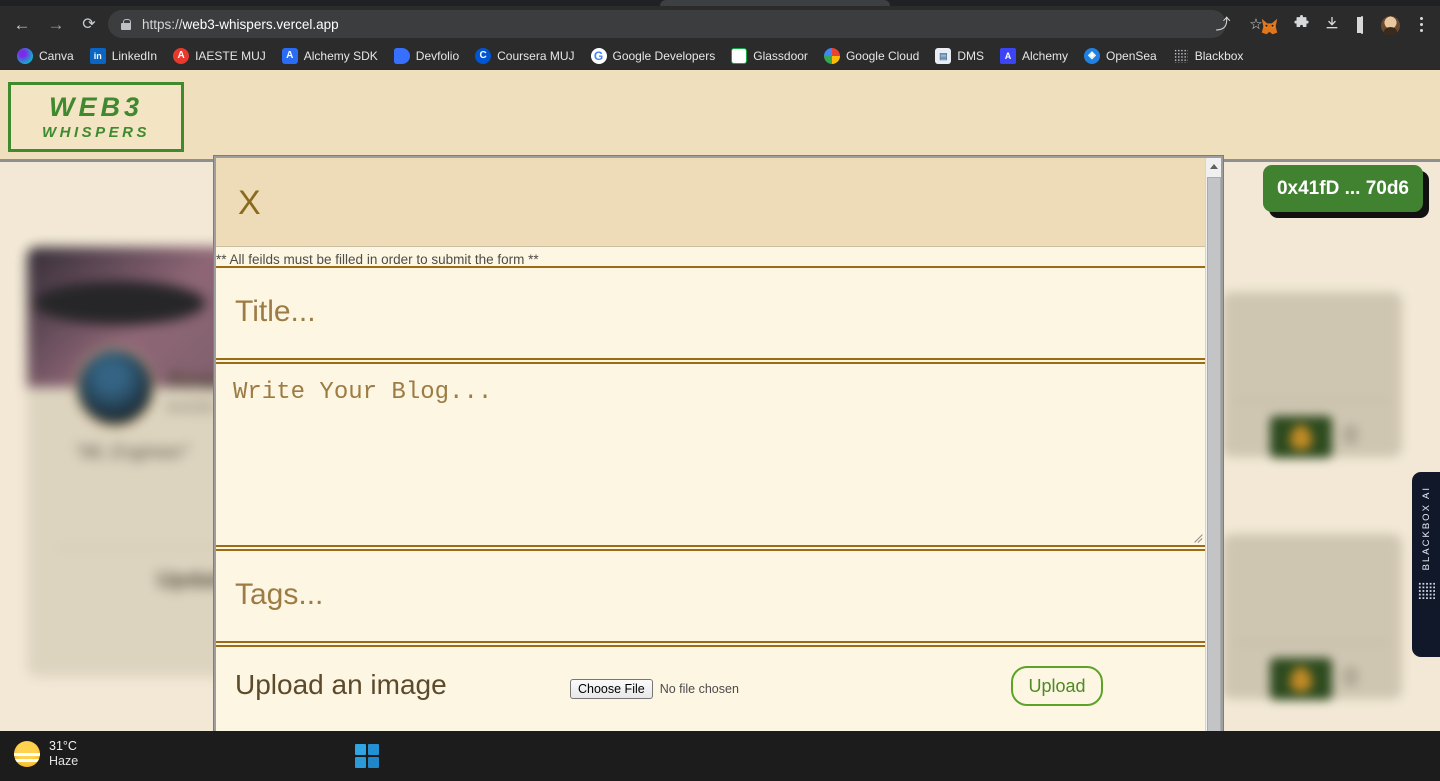 The image size is (1440, 781). I want to click on windows-taskbar: 31°C Haze Search b 27 W P X ?, so click(720, 756).